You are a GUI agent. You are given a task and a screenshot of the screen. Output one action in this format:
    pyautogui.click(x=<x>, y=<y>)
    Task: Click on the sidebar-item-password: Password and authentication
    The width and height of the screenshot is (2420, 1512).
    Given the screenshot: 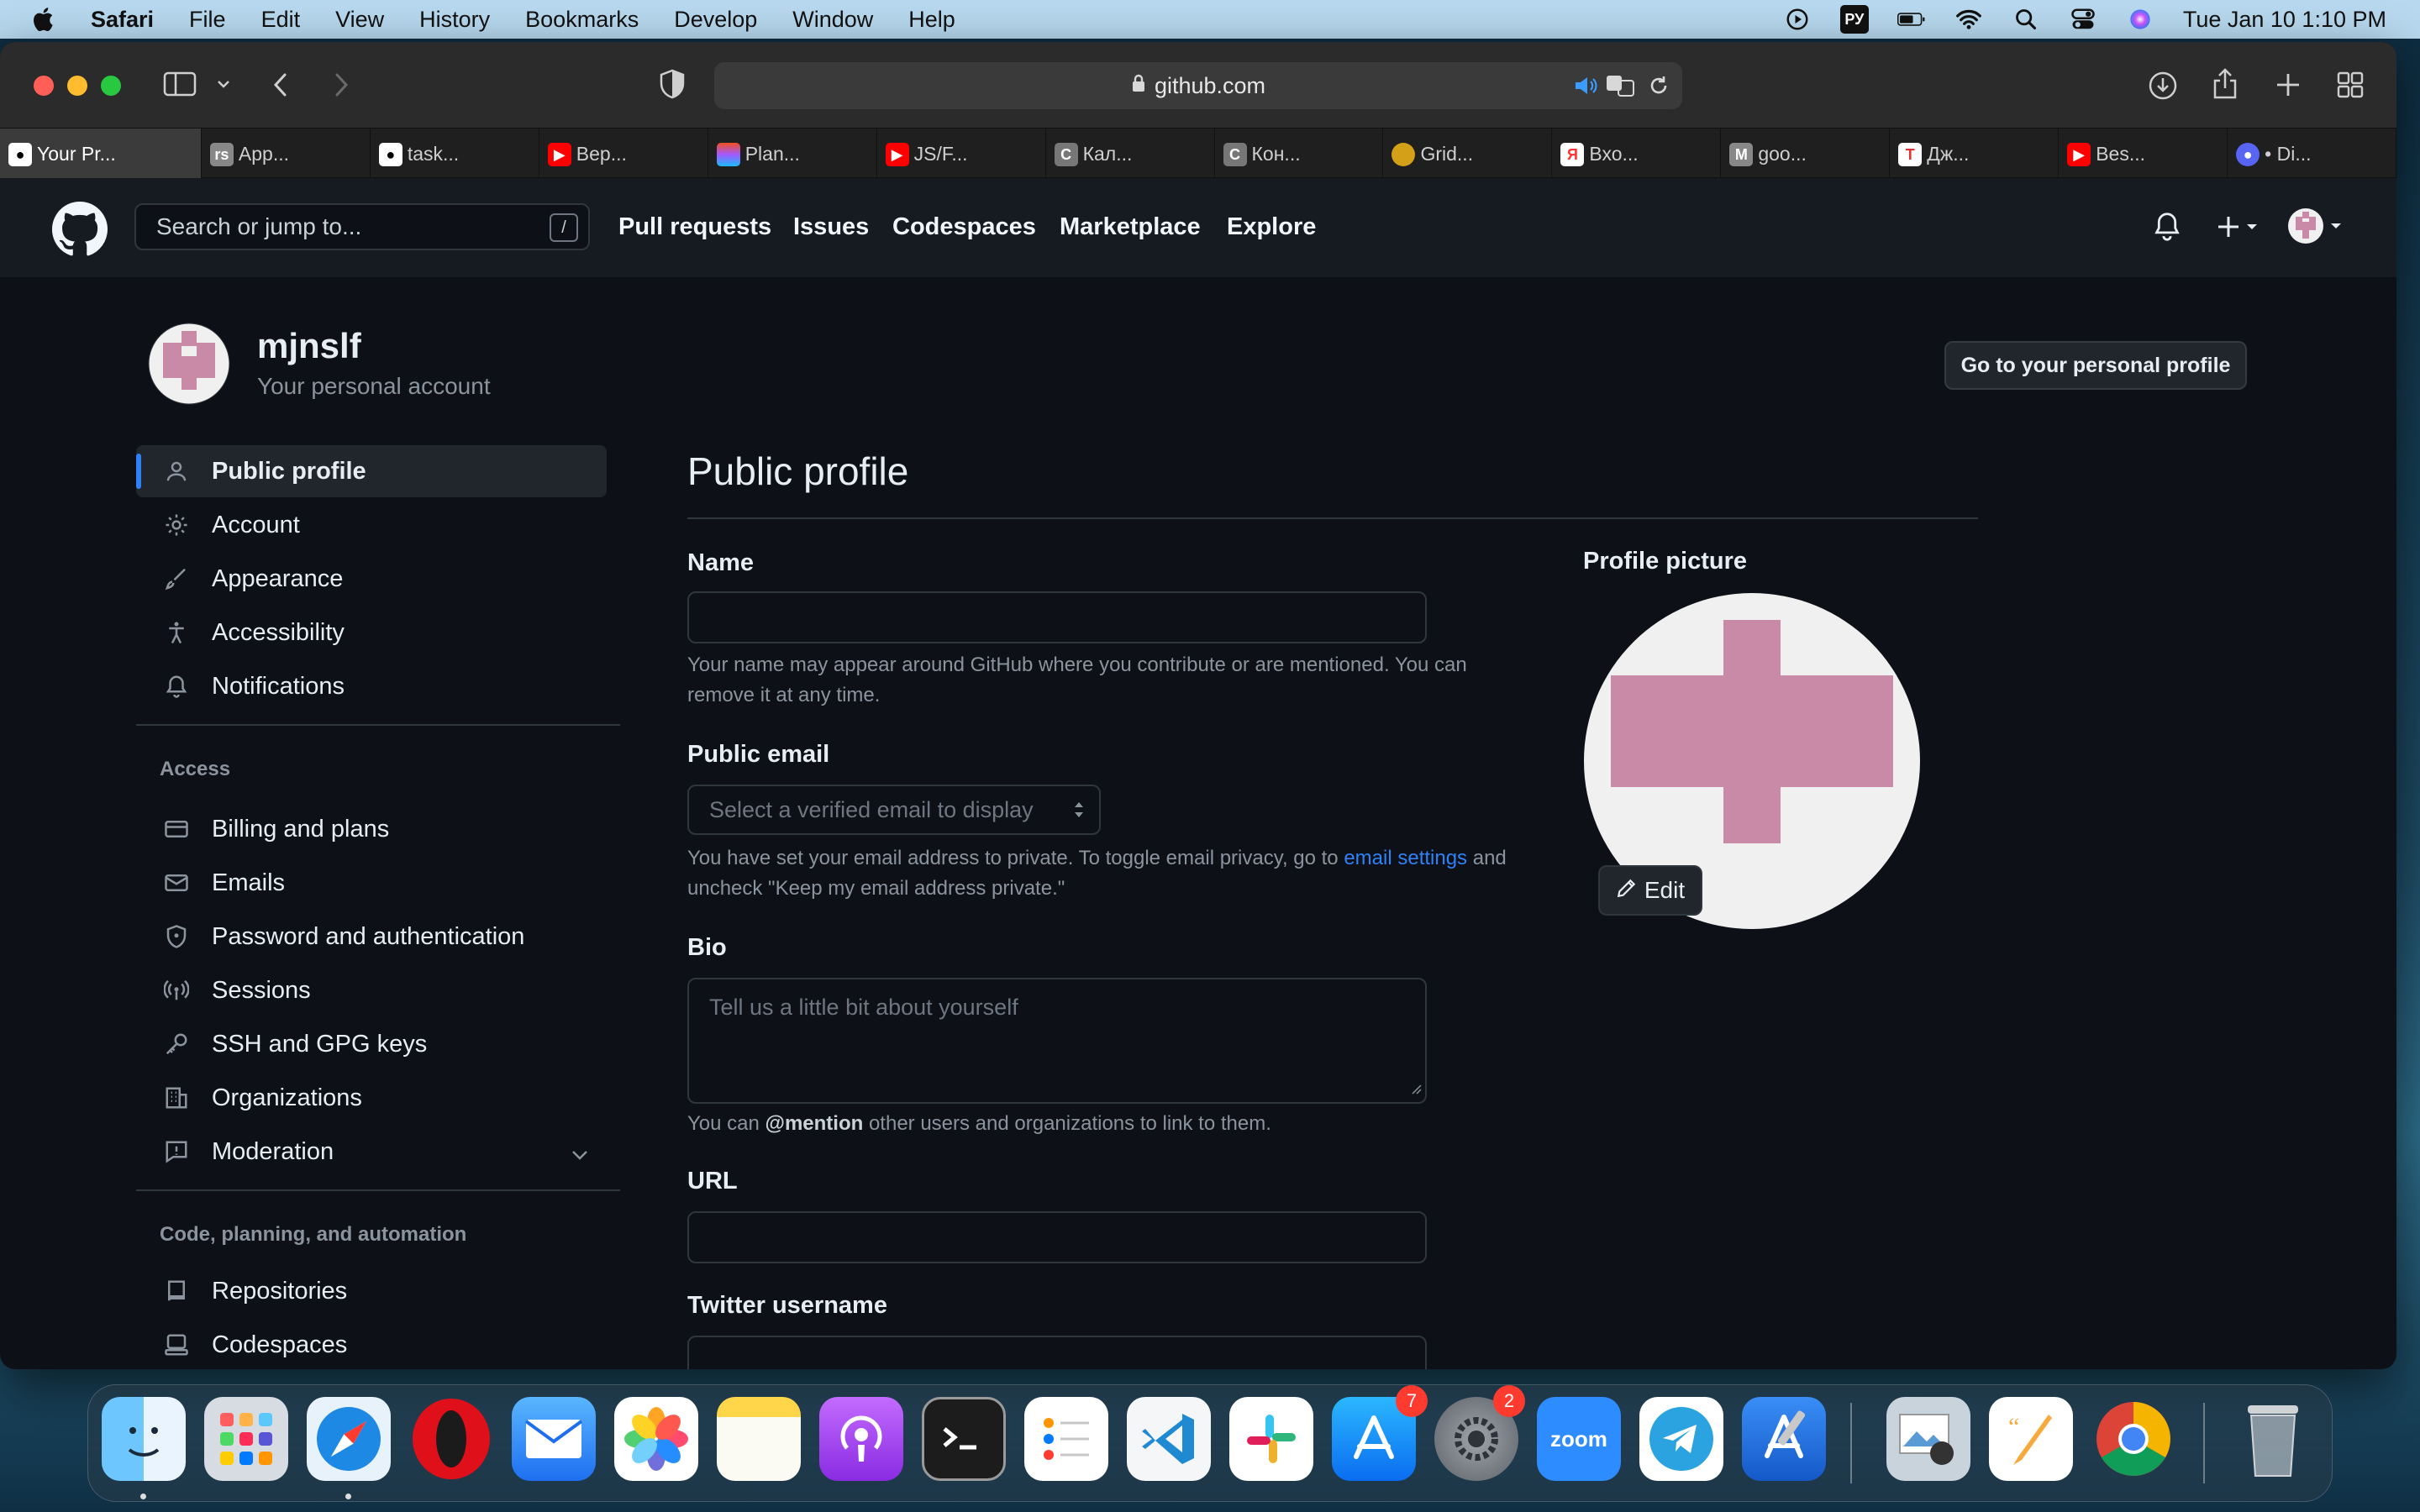 What is the action you would take?
    pyautogui.click(x=371, y=937)
    